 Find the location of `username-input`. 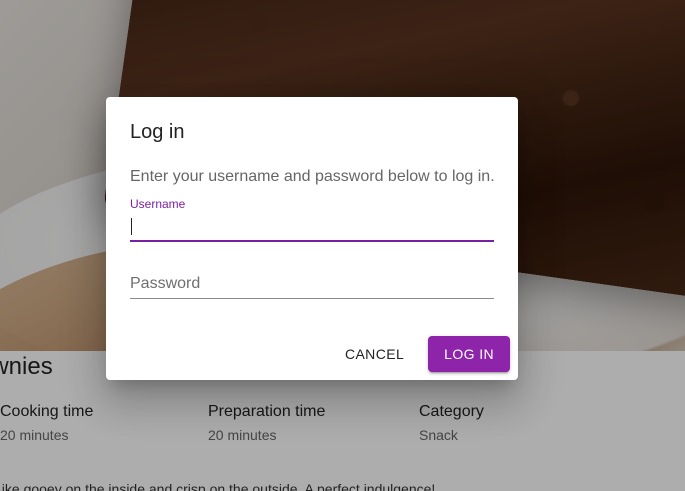

username-input is located at coordinates (312, 226).